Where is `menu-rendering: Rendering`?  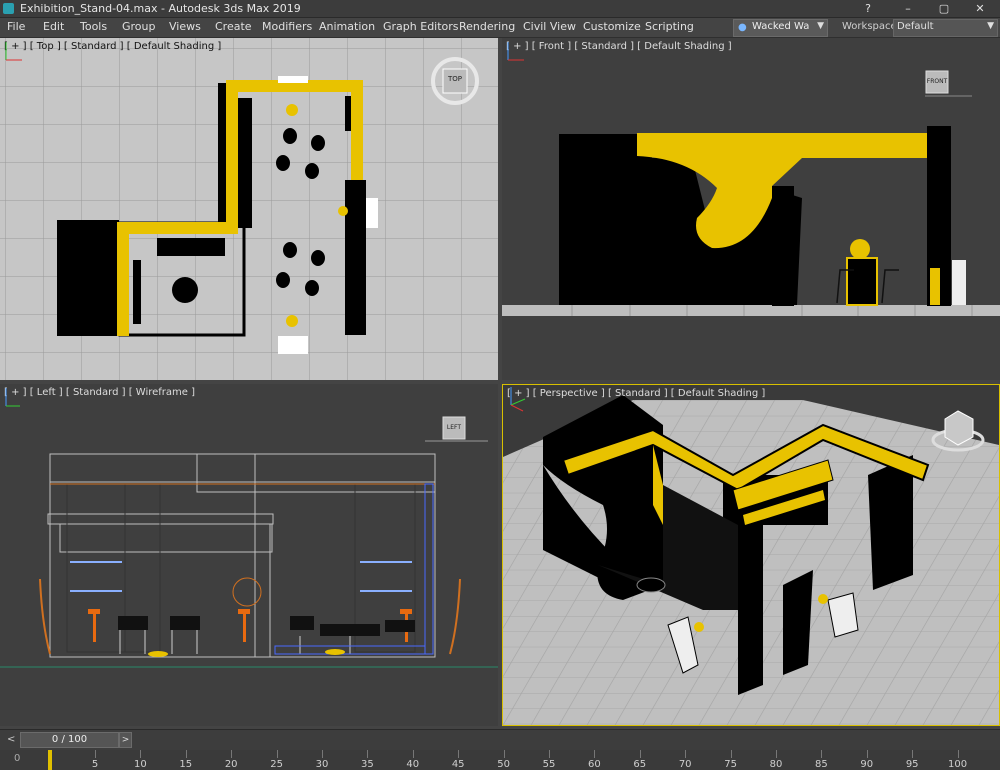
menu-rendering: Rendering is located at coordinates (487, 26).